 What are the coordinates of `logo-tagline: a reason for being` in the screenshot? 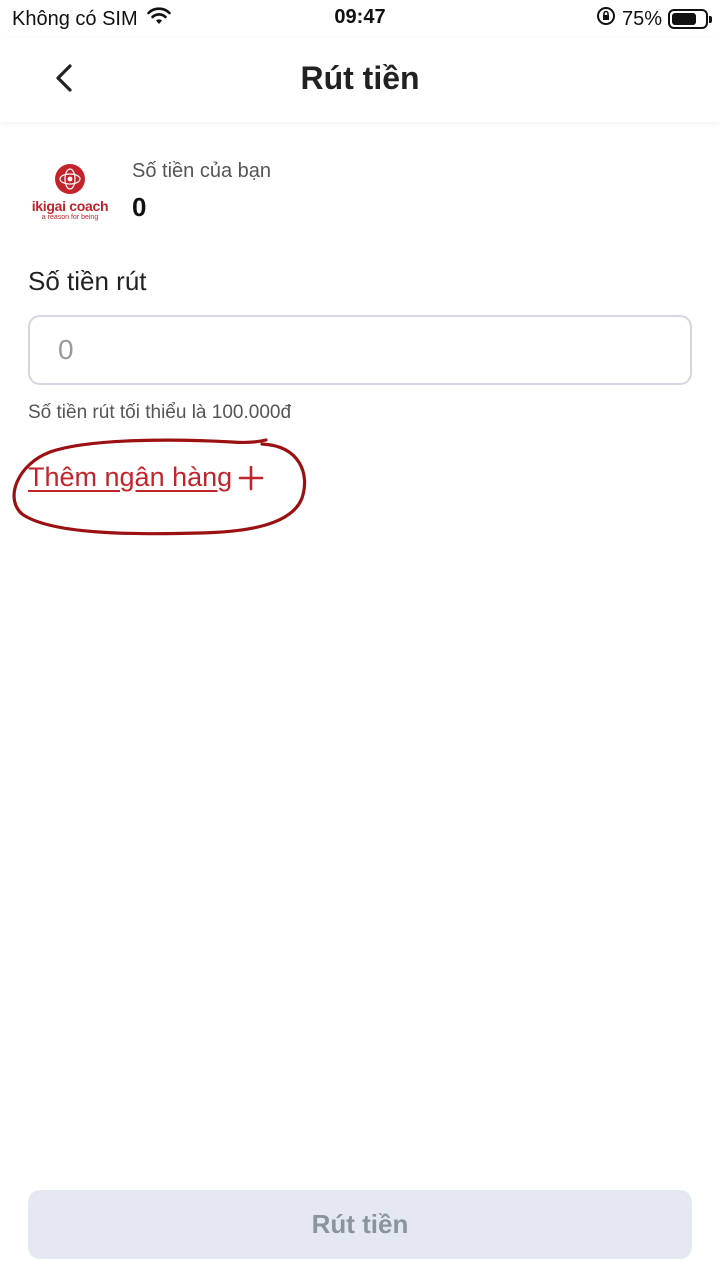 It's located at (70, 217).